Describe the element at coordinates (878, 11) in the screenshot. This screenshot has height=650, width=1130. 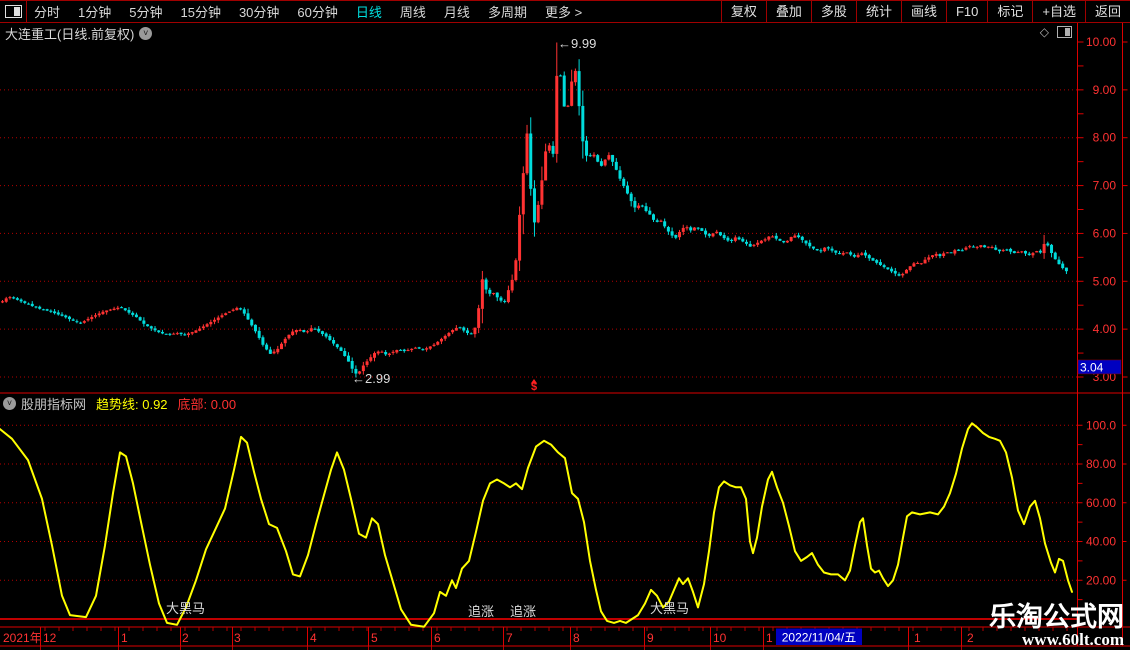
I see `toolbar-item: 统计` at that location.